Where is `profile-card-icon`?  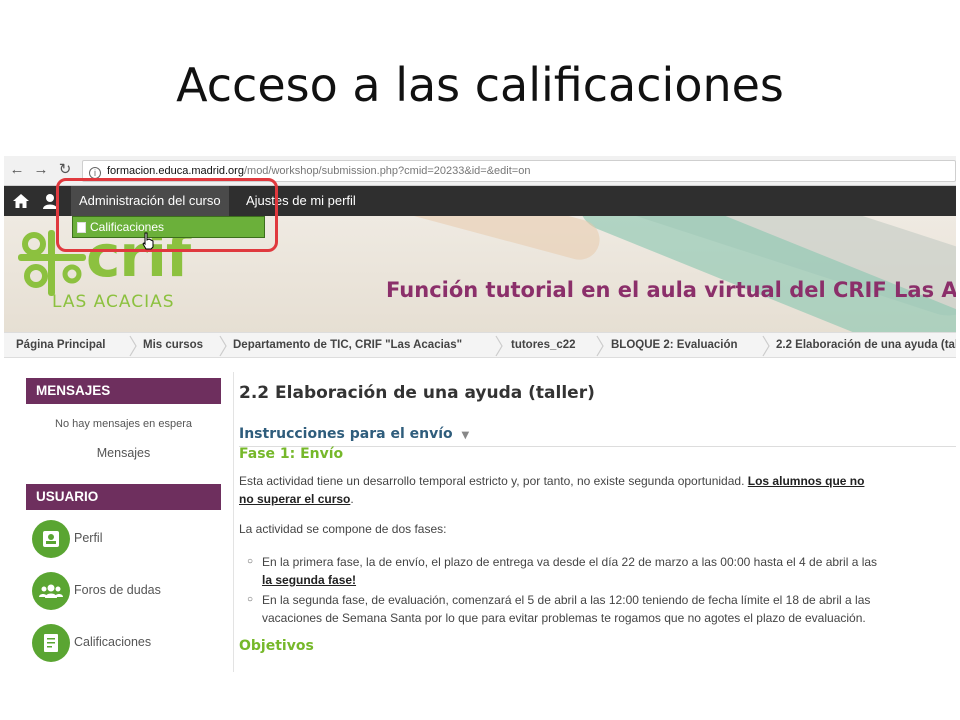 profile-card-icon is located at coordinates (51, 539).